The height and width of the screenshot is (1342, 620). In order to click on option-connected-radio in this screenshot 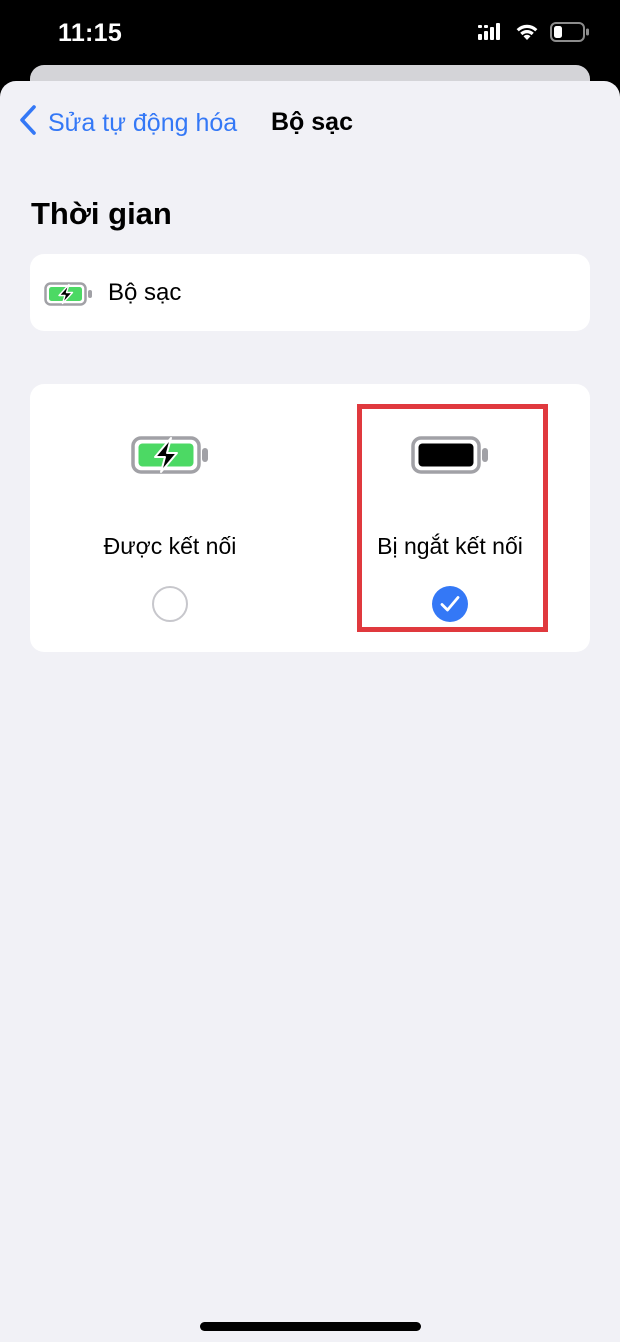, I will do `click(170, 604)`.